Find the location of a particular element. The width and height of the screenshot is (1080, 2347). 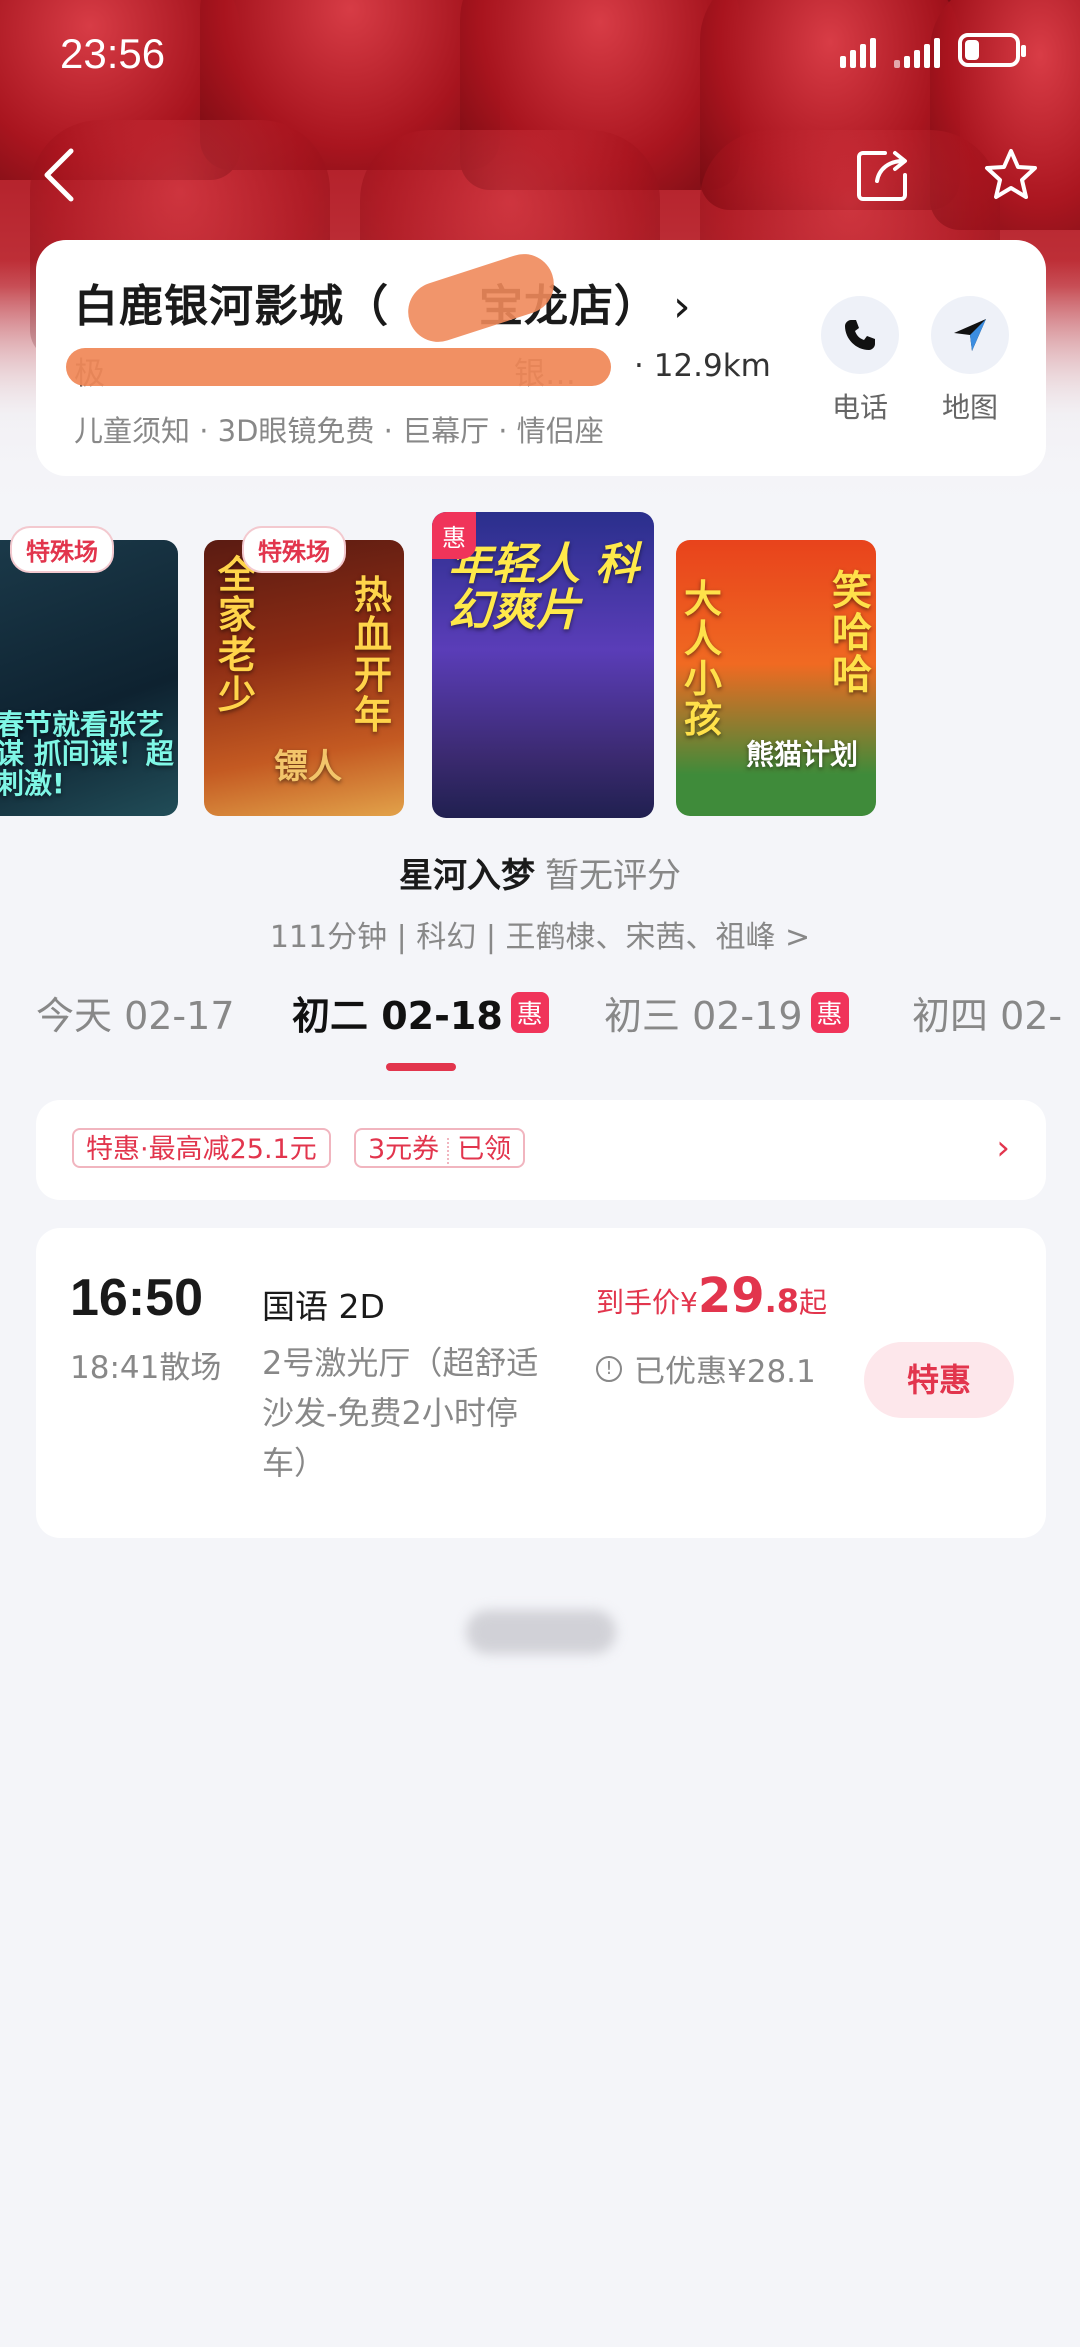

status-bar: 23:56 is located at coordinates (540, 55).